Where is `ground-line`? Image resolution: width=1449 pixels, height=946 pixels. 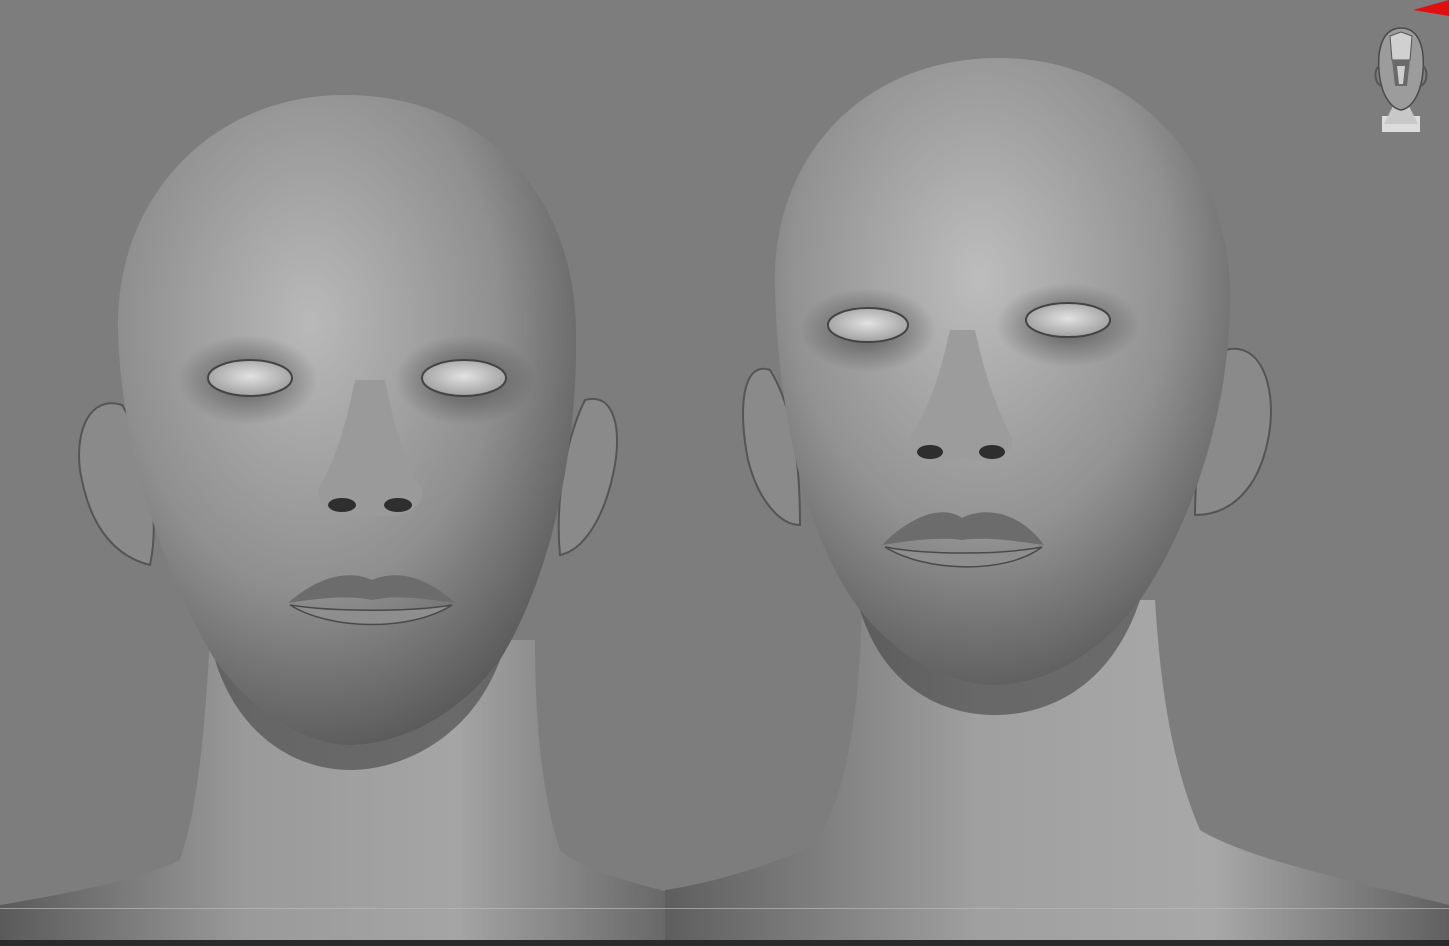 ground-line is located at coordinates (724, 908).